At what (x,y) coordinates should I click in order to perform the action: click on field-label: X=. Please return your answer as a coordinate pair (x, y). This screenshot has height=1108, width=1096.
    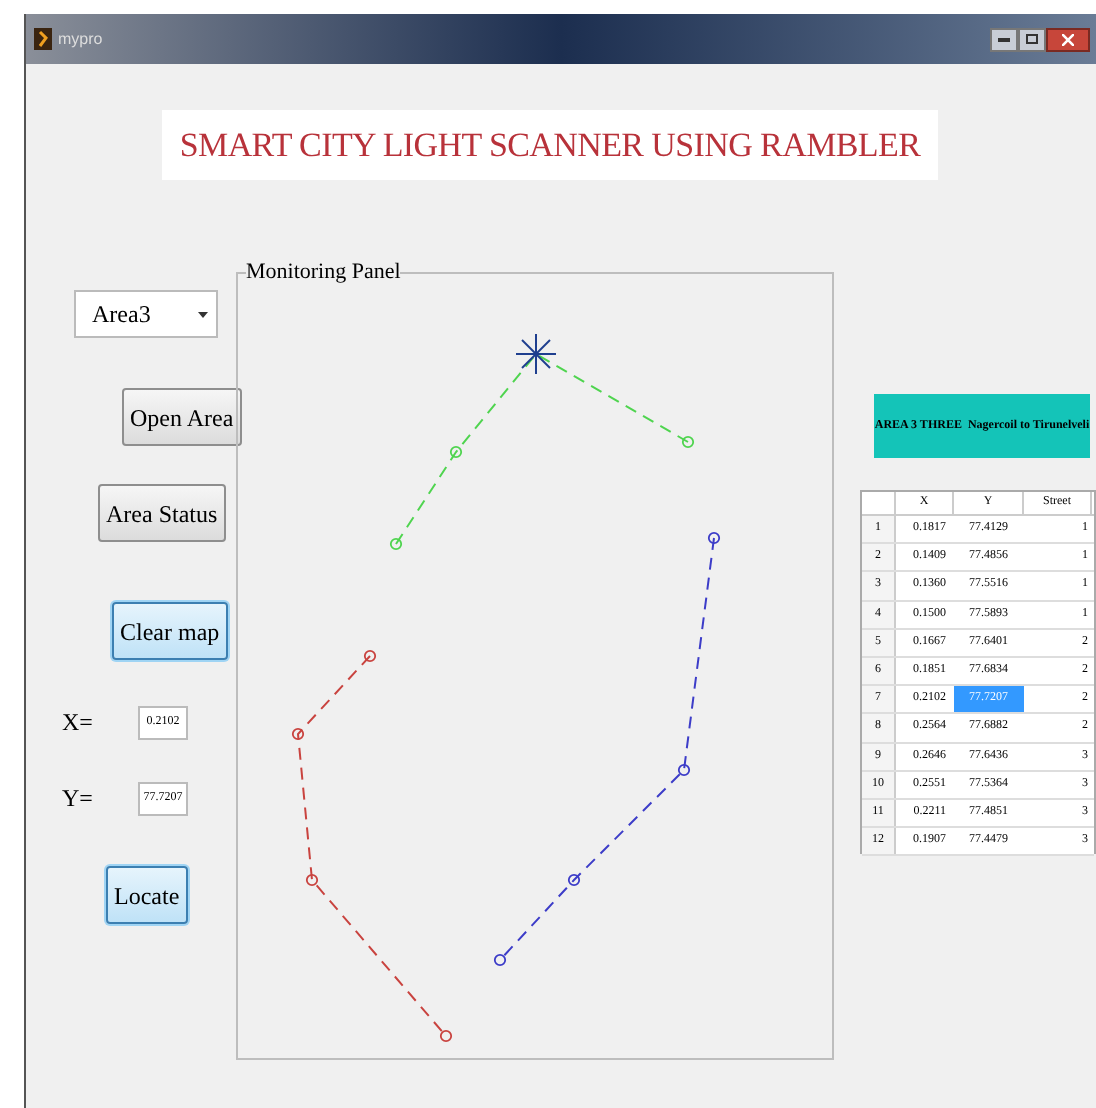
    Looking at the image, I should click on (78, 723).